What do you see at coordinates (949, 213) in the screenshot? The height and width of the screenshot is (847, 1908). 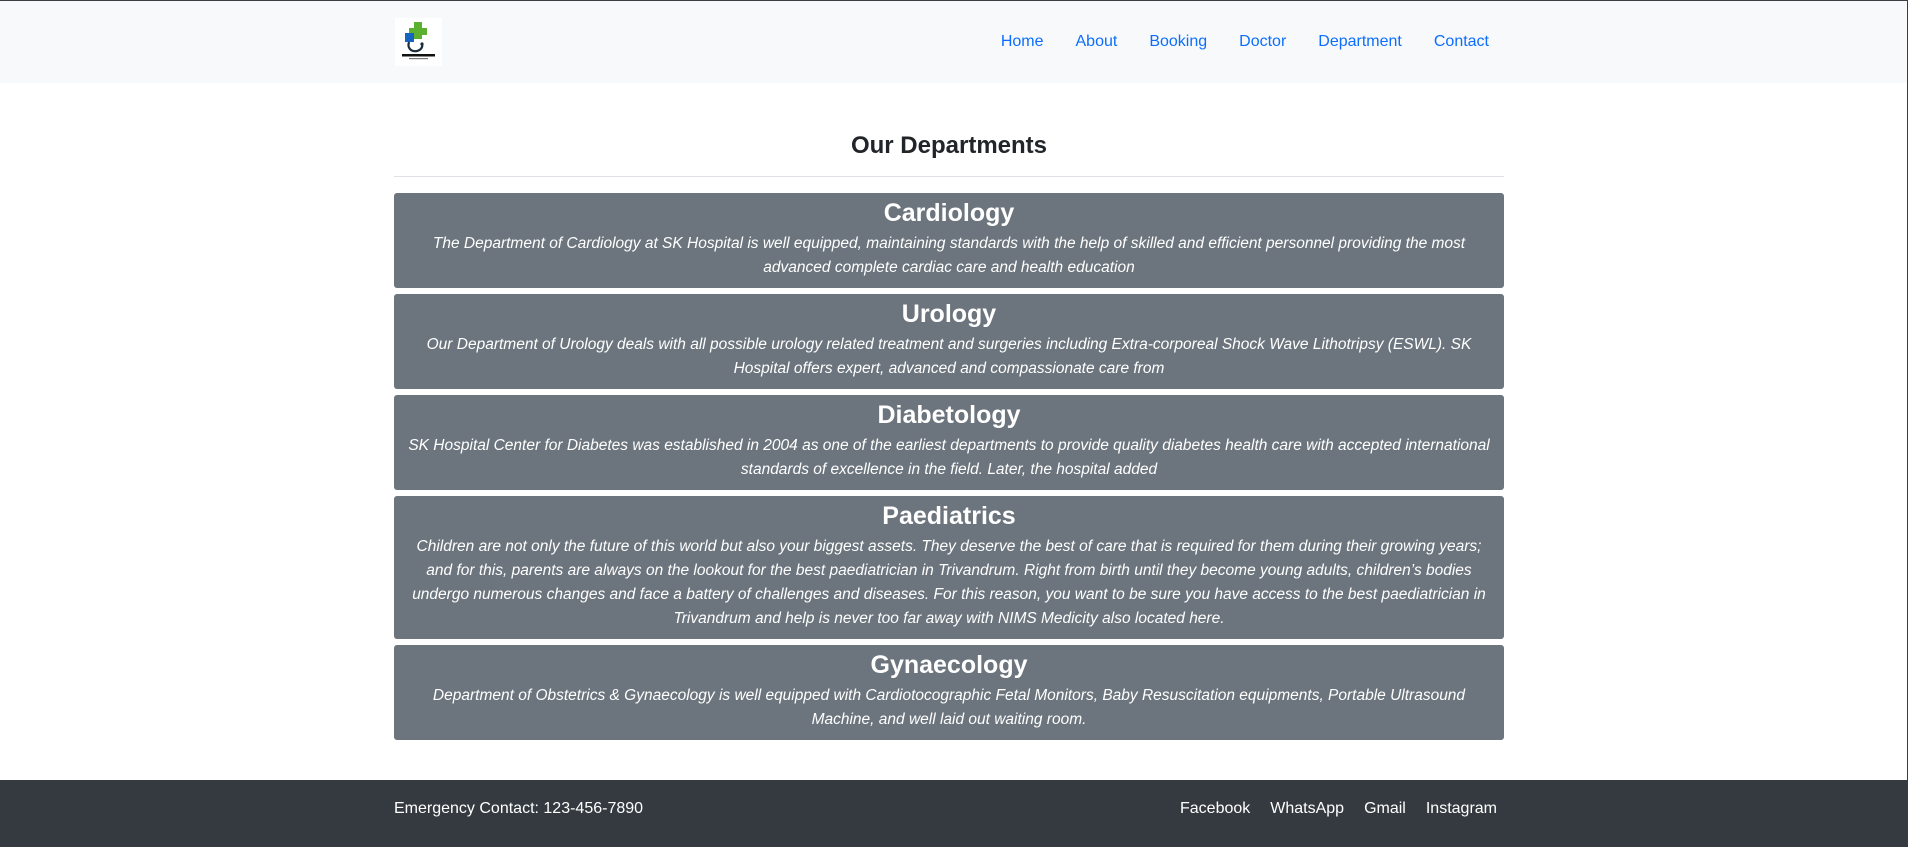 I see `department-name: Cardiology` at bounding box center [949, 213].